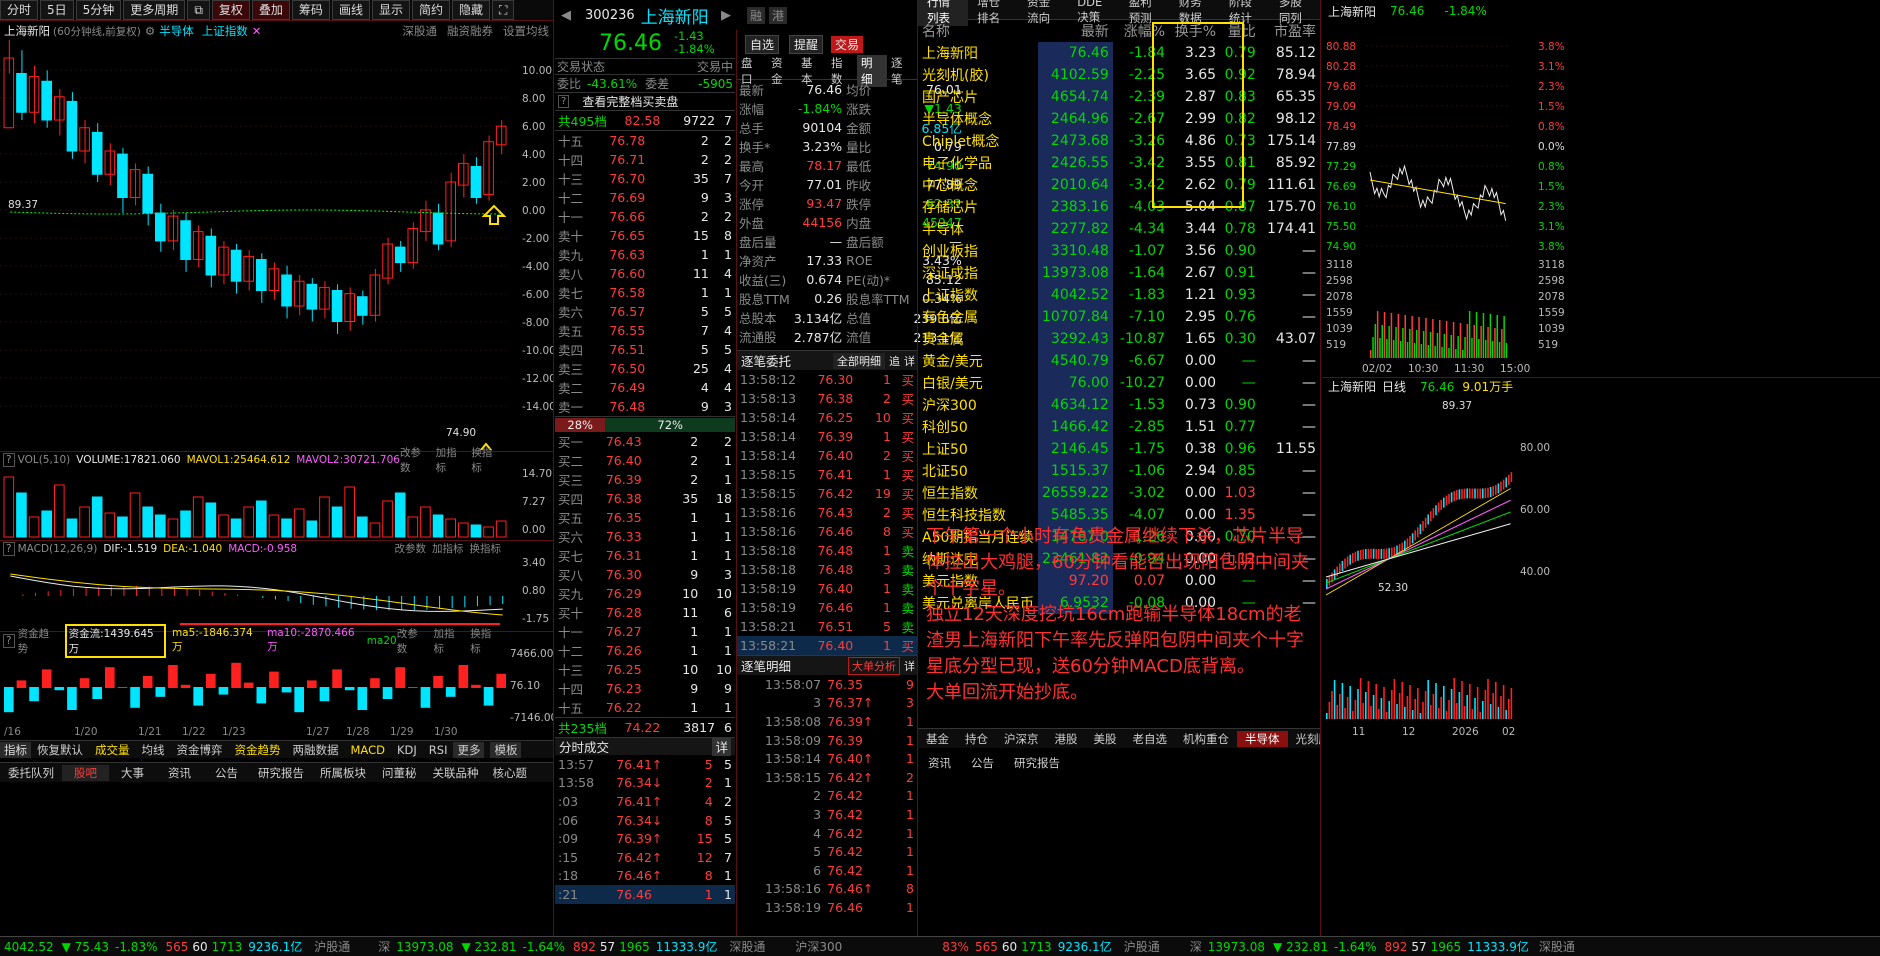 This screenshot has height=956, width=1880. I want to click on tab-ask-secretary: 问董秘, so click(399, 773).